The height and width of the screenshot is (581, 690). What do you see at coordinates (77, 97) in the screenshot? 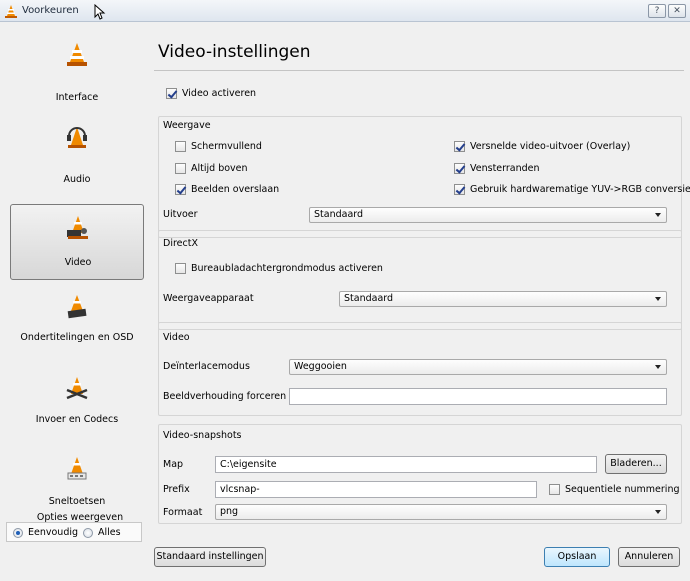
I see `sidebar-label-interface: Interface` at bounding box center [77, 97].